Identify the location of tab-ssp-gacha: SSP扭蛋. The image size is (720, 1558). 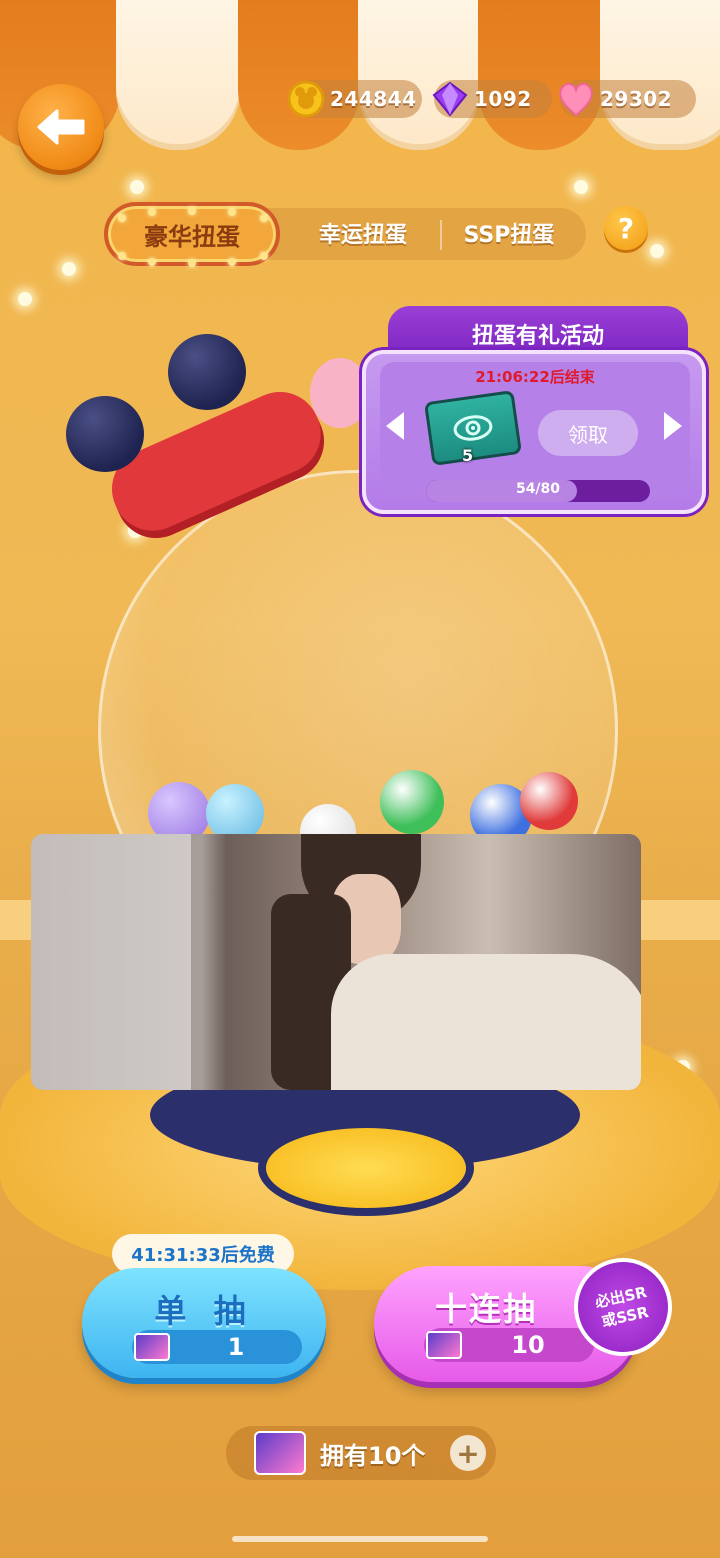
(509, 233).